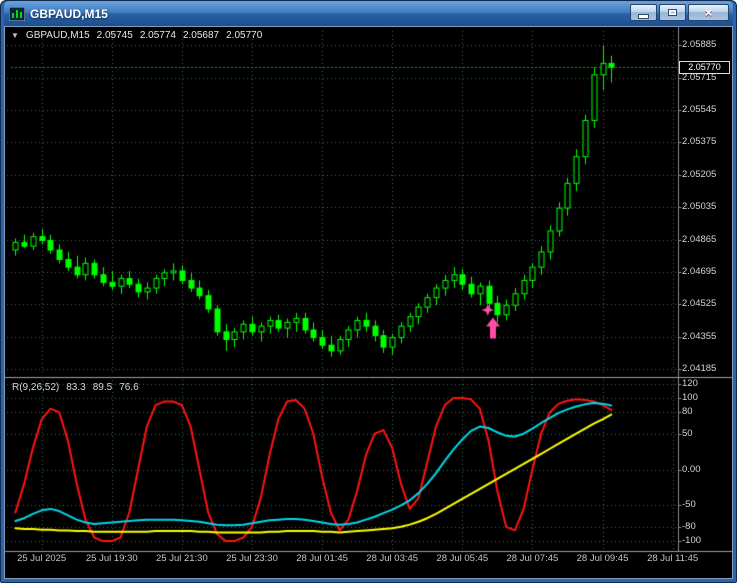 This screenshot has width=737, height=583. What do you see at coordinates (699, 110) in the screenshot?
I see `price-scale-label: 2.05545` at bounding box center [699, 110].